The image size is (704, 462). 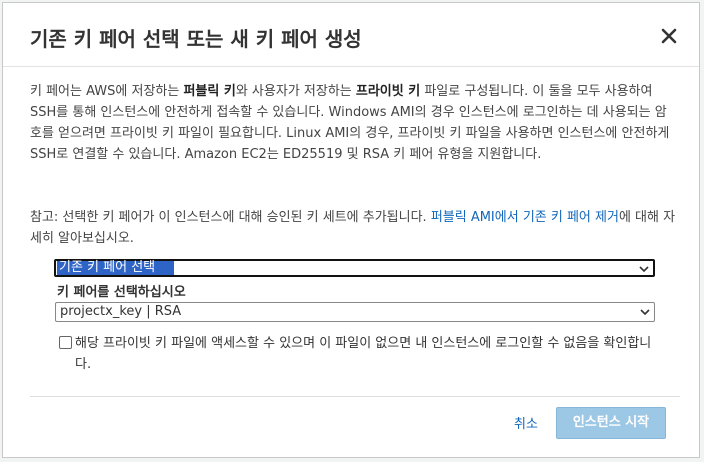 I want to click on private-key-term: 프라이빗 키, so click(x=388, y=91).